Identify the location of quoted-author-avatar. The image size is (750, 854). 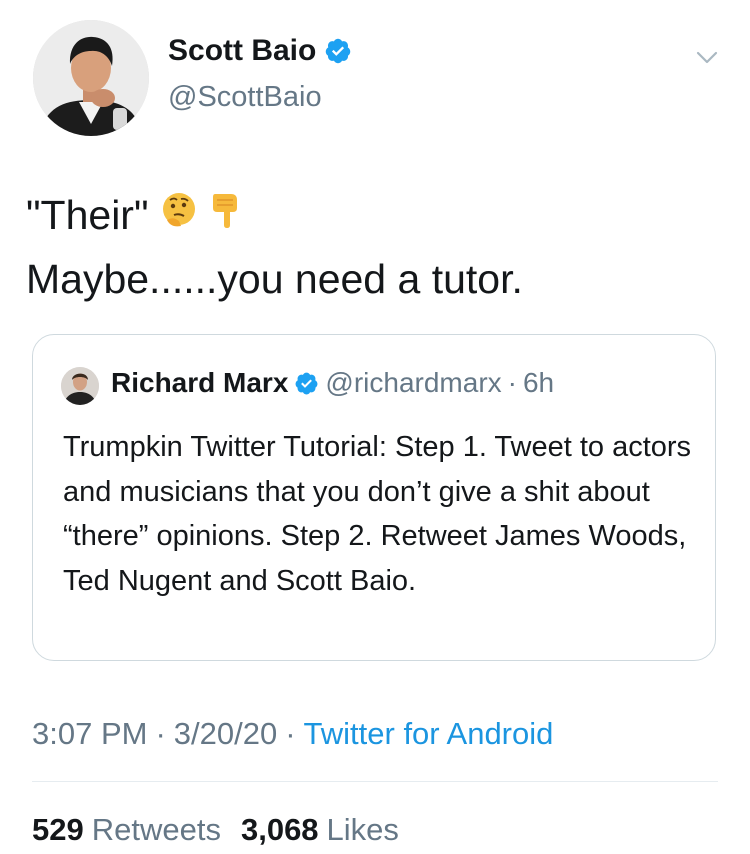
(80, 386).